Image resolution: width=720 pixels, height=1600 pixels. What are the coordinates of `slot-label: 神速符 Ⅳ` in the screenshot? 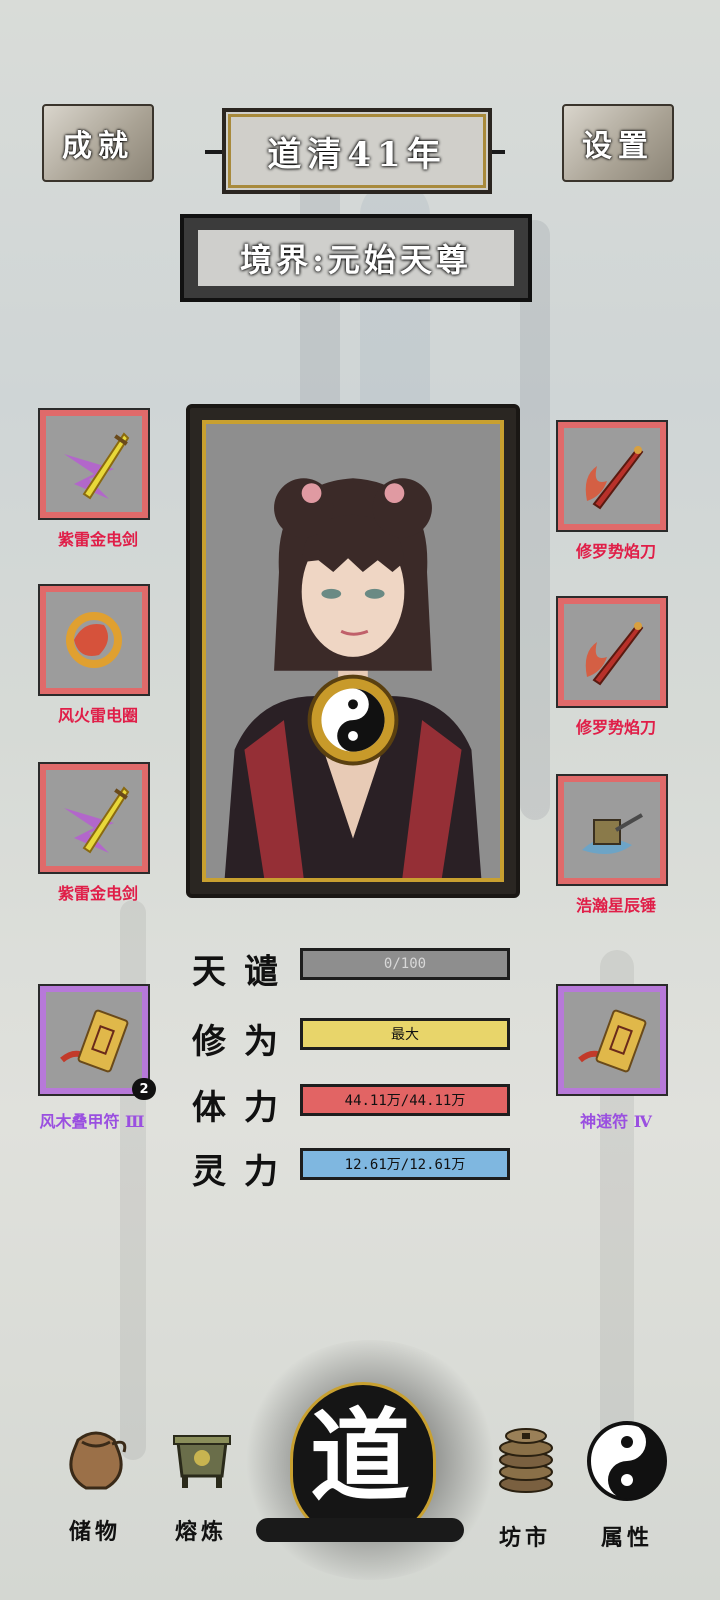 It's located at (616, 1121).